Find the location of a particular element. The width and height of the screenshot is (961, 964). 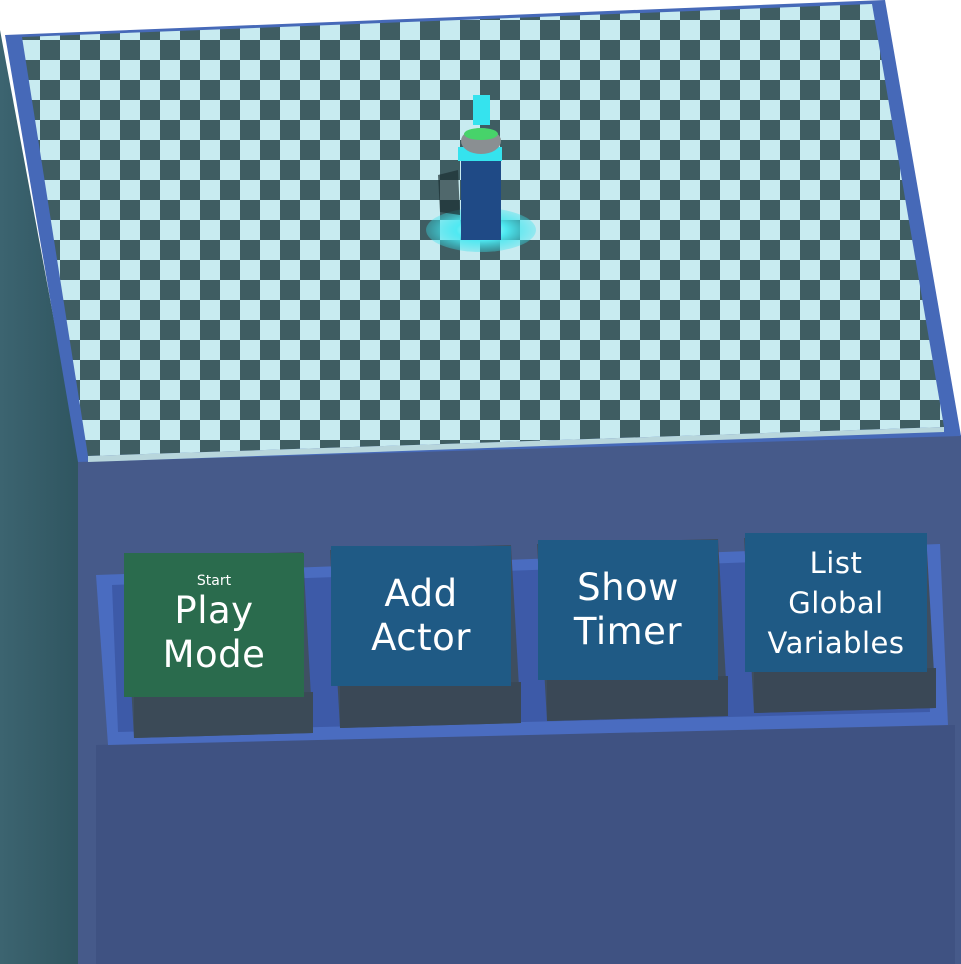

add-actor-button: Add Actor is located at coordinates (421, 616).